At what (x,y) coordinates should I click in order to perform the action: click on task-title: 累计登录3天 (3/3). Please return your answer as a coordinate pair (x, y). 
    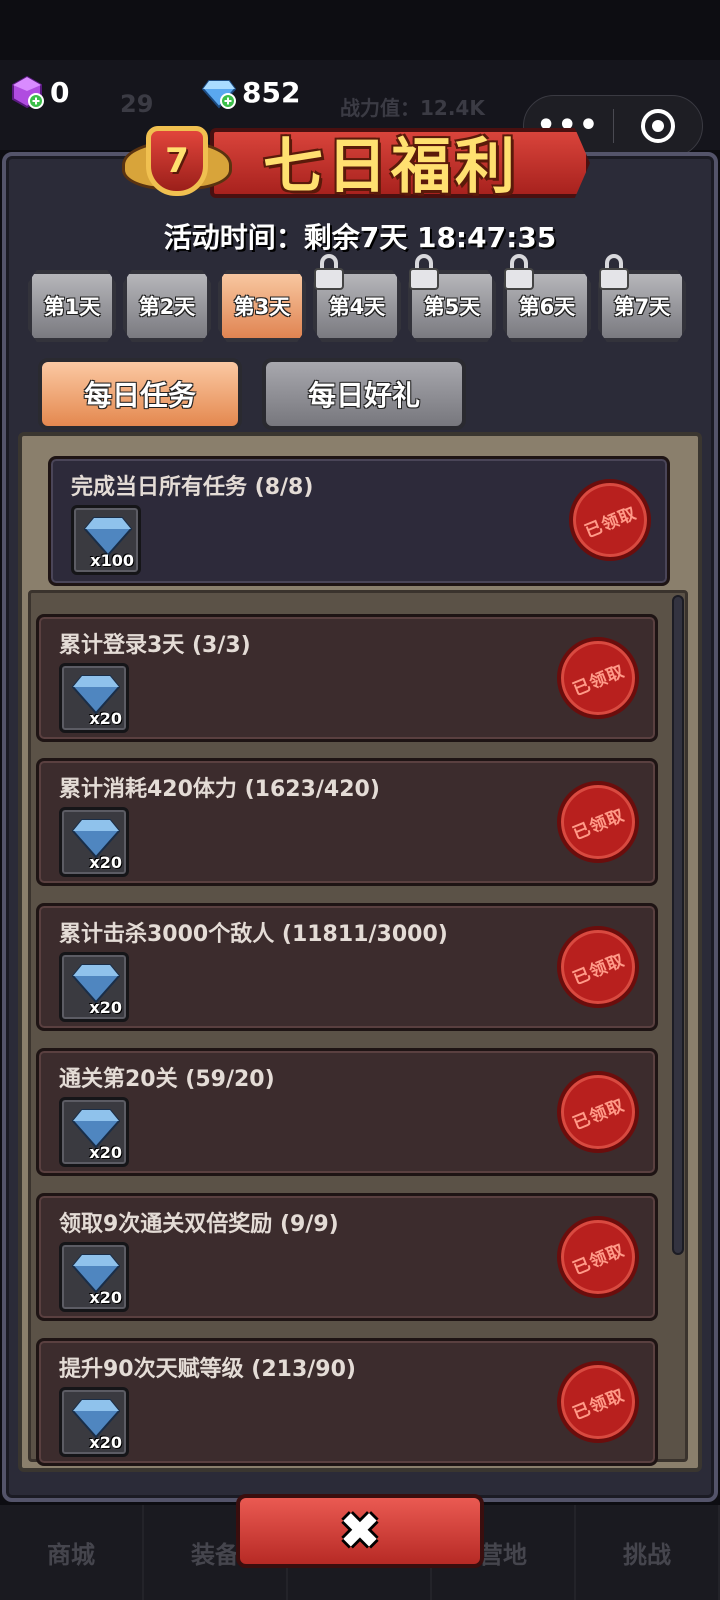
    Looking at the image, I should click on (155, 645).